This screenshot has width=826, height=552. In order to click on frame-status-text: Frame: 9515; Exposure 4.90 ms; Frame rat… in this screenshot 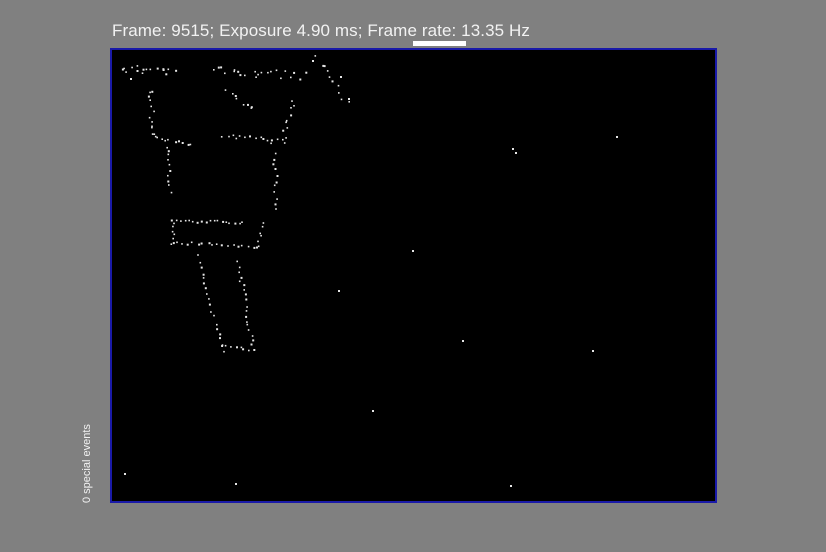, I will do `click(321, 30)`.